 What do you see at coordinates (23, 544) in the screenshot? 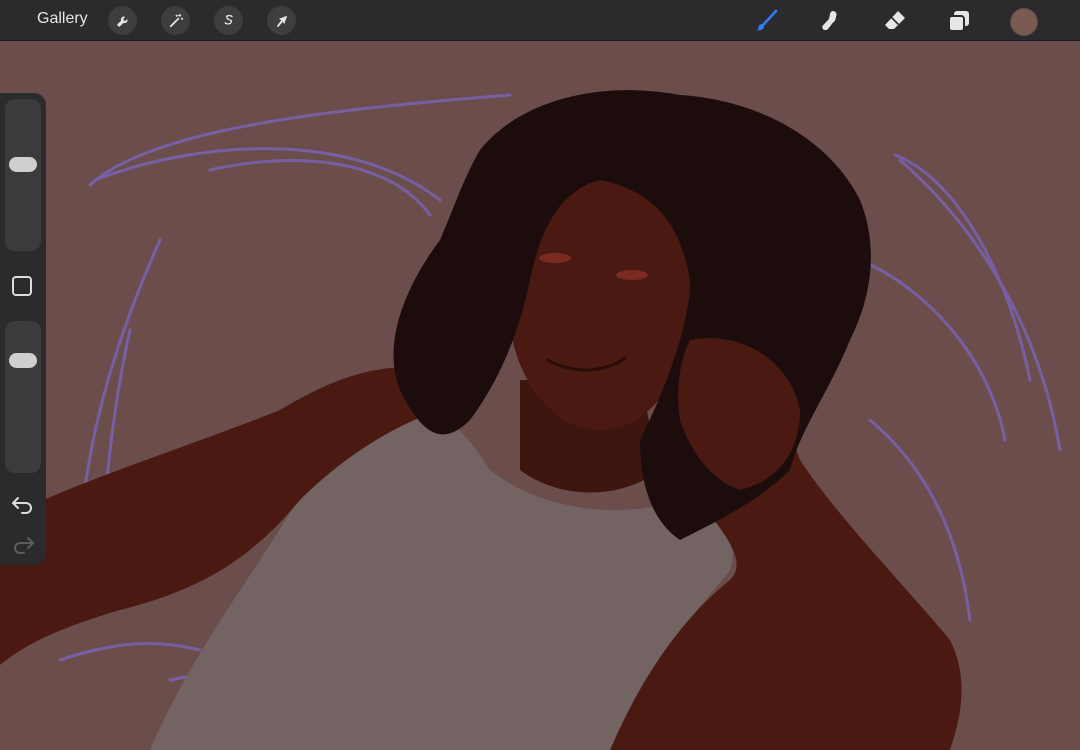
I see `redo-arrow-icon` at bounding box center [23, 544].